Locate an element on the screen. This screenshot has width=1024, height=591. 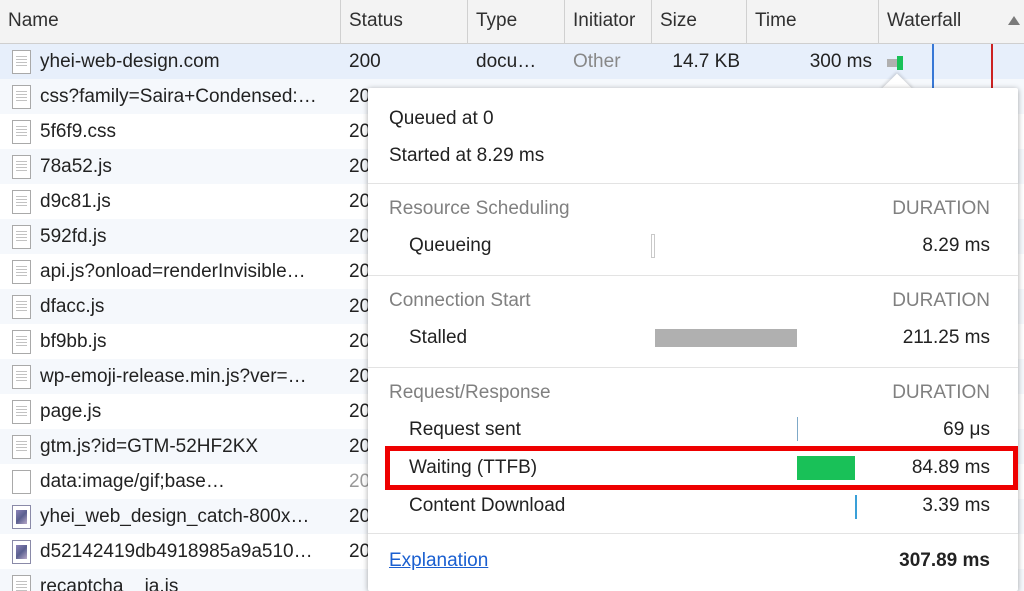
started-at-text: Started at 8.29 ms is located at coordinates (467, 155).